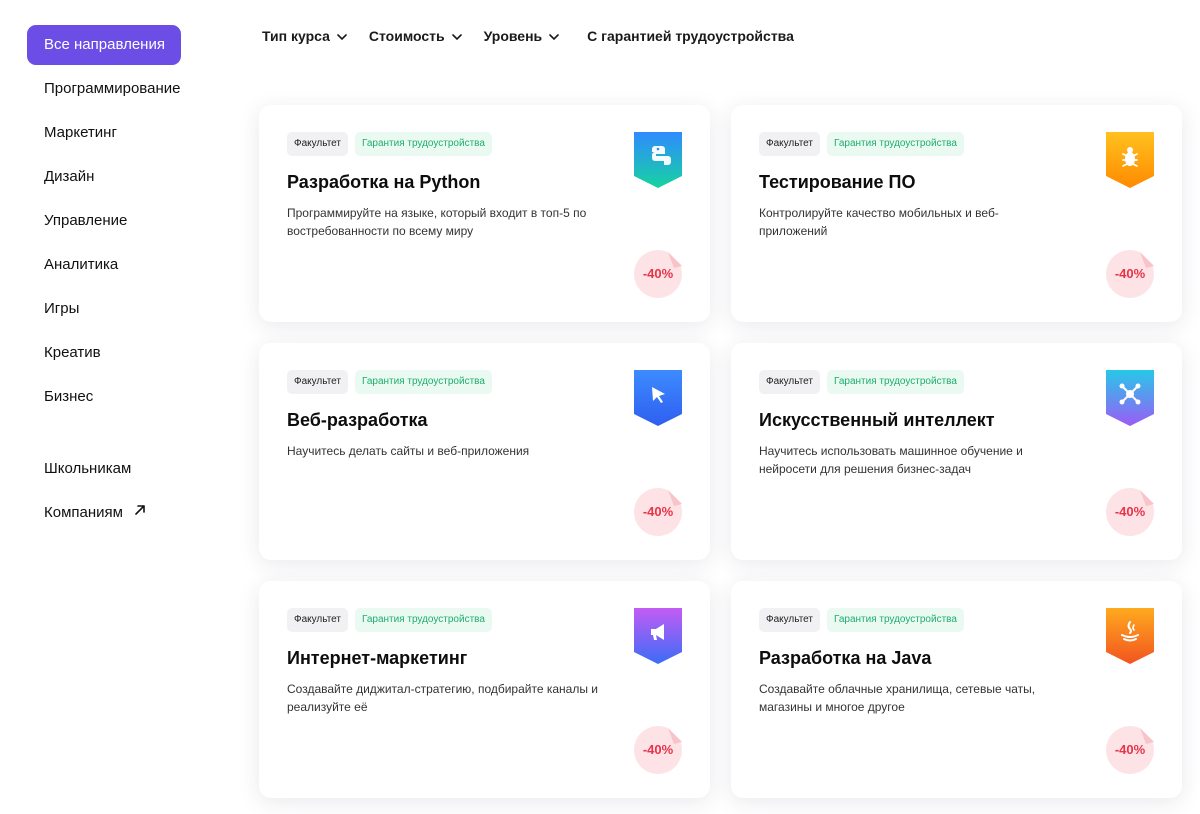 This screenshot has width=1200, height=814. Describe the element at coordinates (127, 89) in the screenshot. I see `sidebar-item-programming: Программирование` at that location.